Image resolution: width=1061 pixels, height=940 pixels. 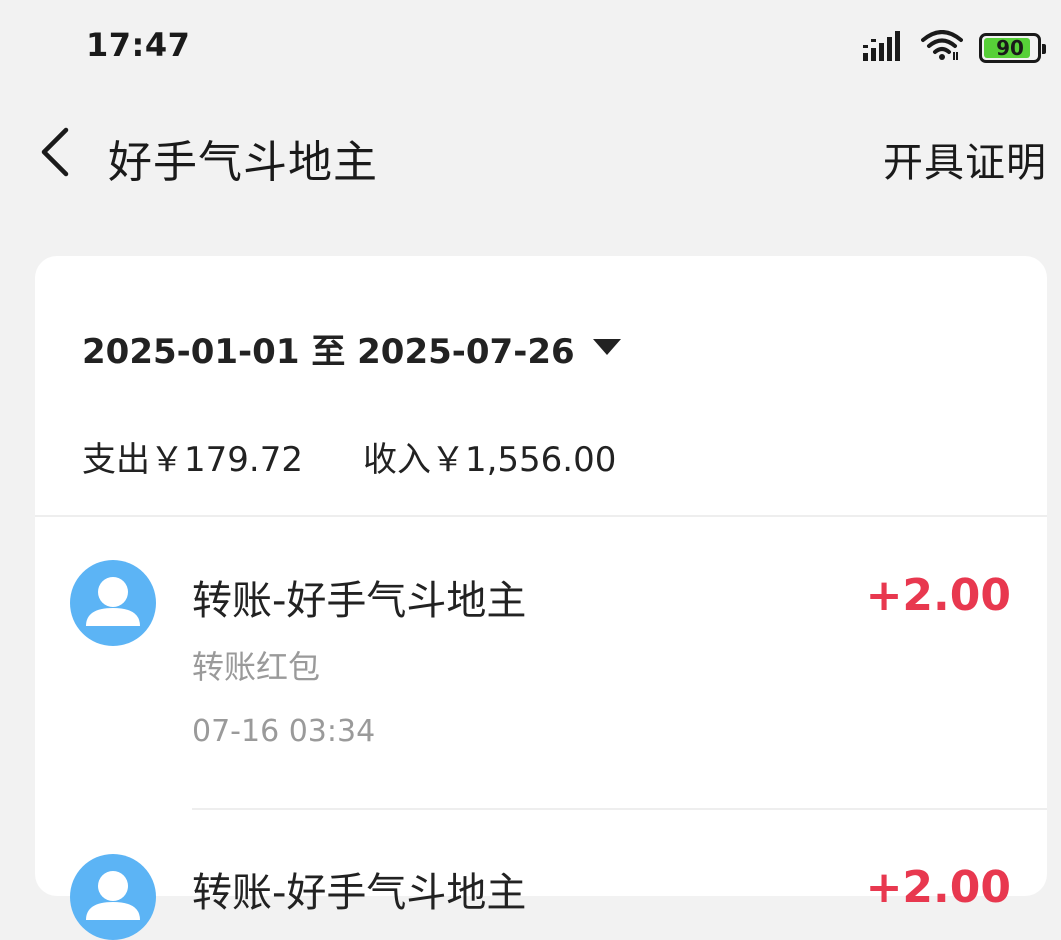 I want to click on expense-total: 支出￥179.72, so click(x=192, y=460).